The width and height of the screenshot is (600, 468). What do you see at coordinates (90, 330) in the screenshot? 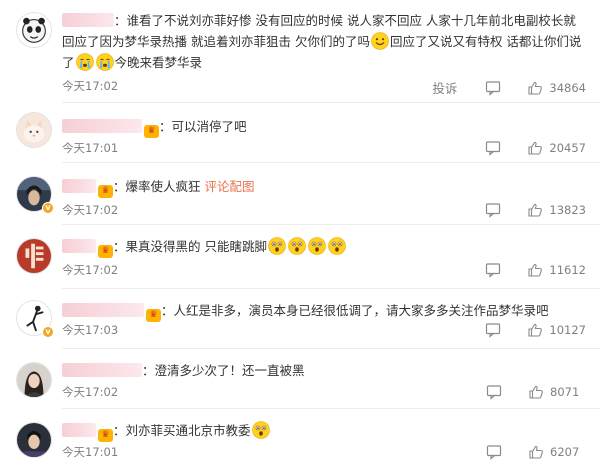
I see `comment-time: 今天17:03` at bounding box center [90, 330].